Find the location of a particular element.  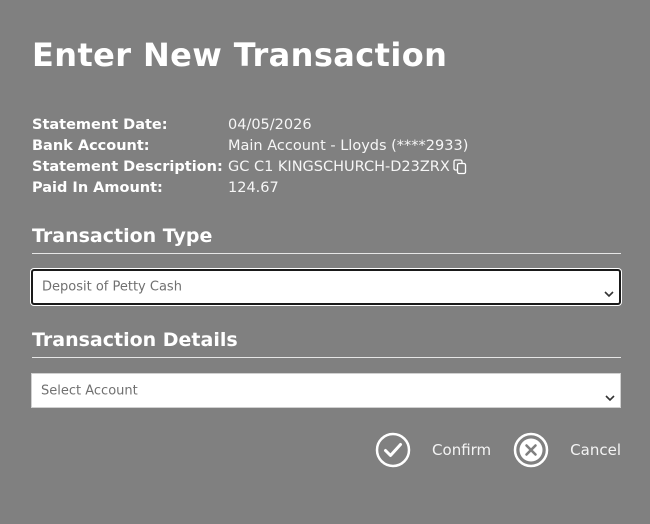

account-select: Select Account is located at coordinates (326, 390).